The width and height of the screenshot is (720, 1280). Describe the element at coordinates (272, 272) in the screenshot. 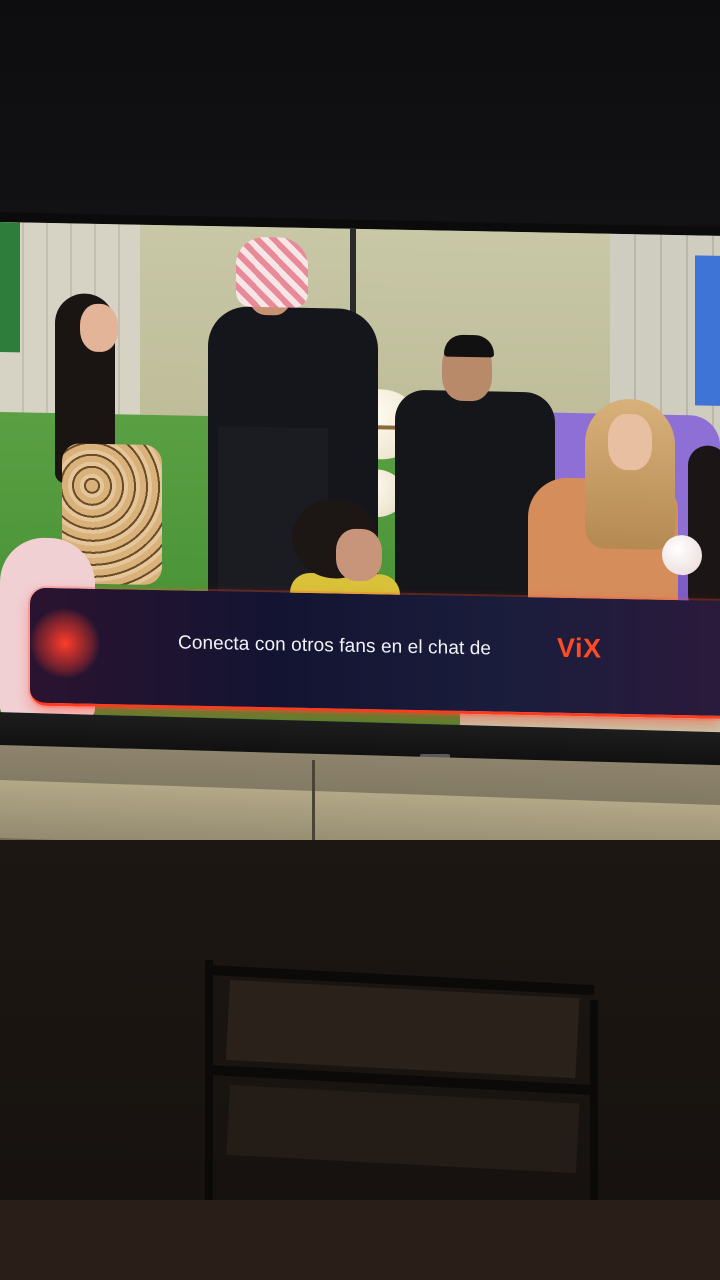

I see `keffiyeh-headdress` at that location.